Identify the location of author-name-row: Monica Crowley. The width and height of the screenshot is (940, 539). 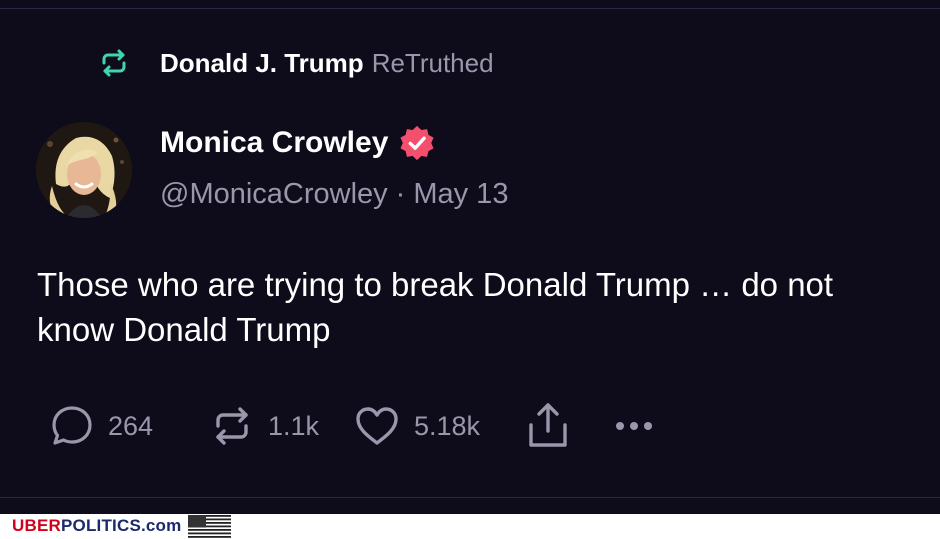
(298, 143).